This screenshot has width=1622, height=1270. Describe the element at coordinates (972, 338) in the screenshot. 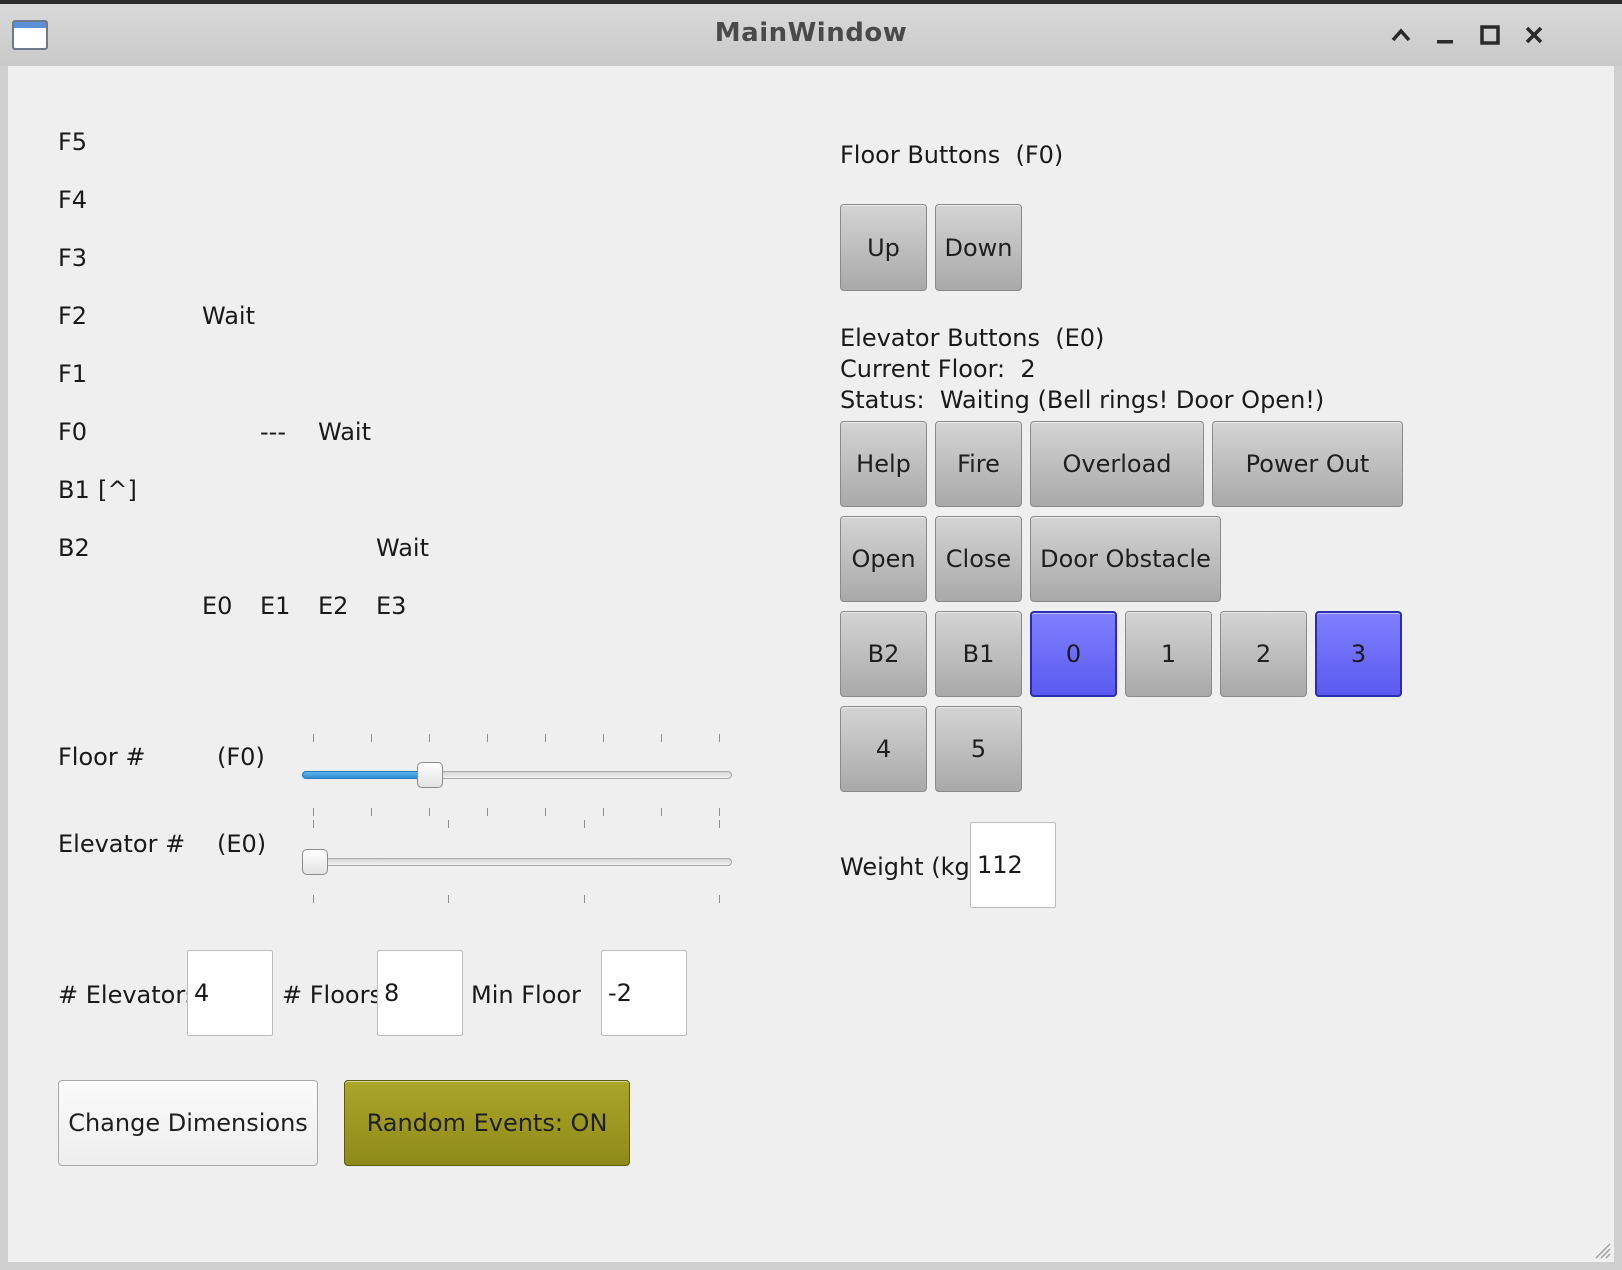

I see `elevator-buttons-title: Elevator Buttons (E0)` at that location.